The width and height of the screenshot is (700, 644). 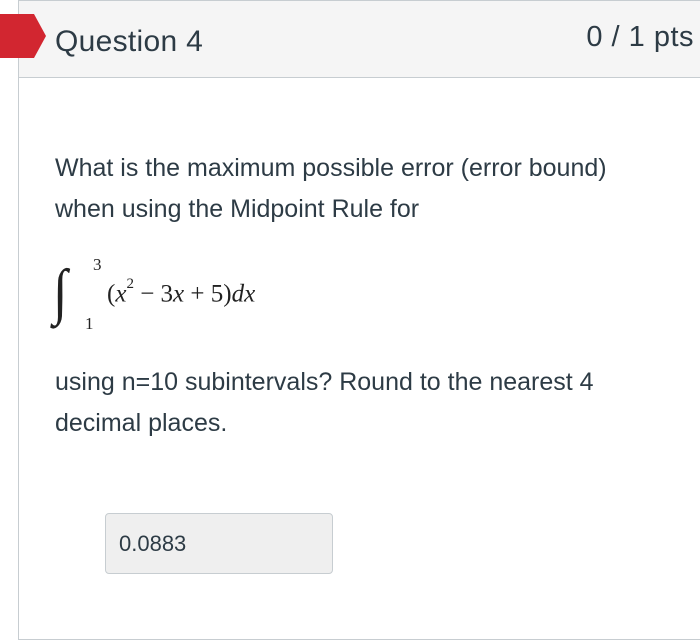 I want to click on integrand-exponent: 2, so click(x=130, y=284).